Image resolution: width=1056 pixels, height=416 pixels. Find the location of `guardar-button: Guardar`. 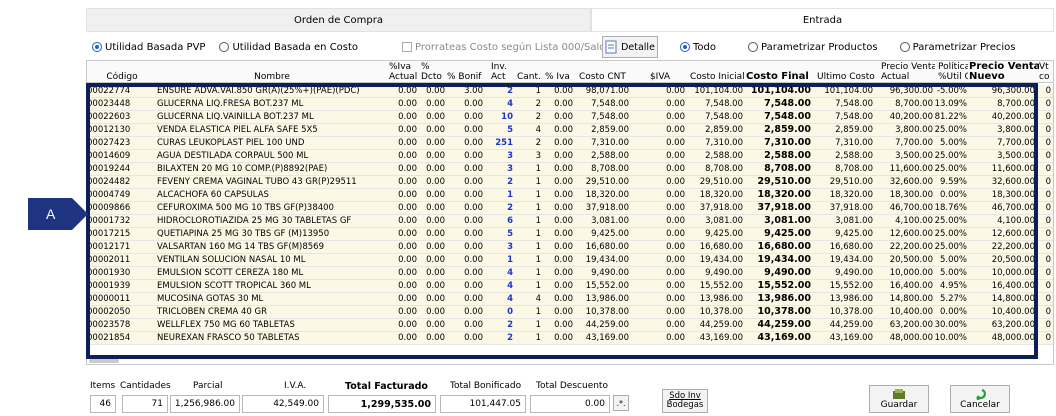

guardar-button: Guardar is located at coordinates (899, 399).